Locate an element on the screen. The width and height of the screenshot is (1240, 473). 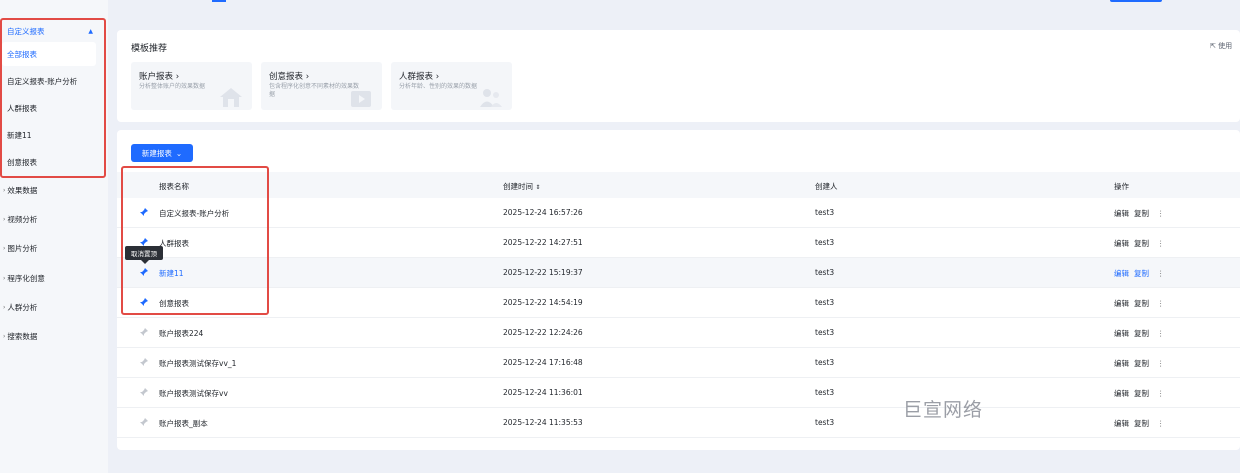
template-card-account: 账户报表 › 分析整体账户的效果数据 is located at coordinates (191, 86).